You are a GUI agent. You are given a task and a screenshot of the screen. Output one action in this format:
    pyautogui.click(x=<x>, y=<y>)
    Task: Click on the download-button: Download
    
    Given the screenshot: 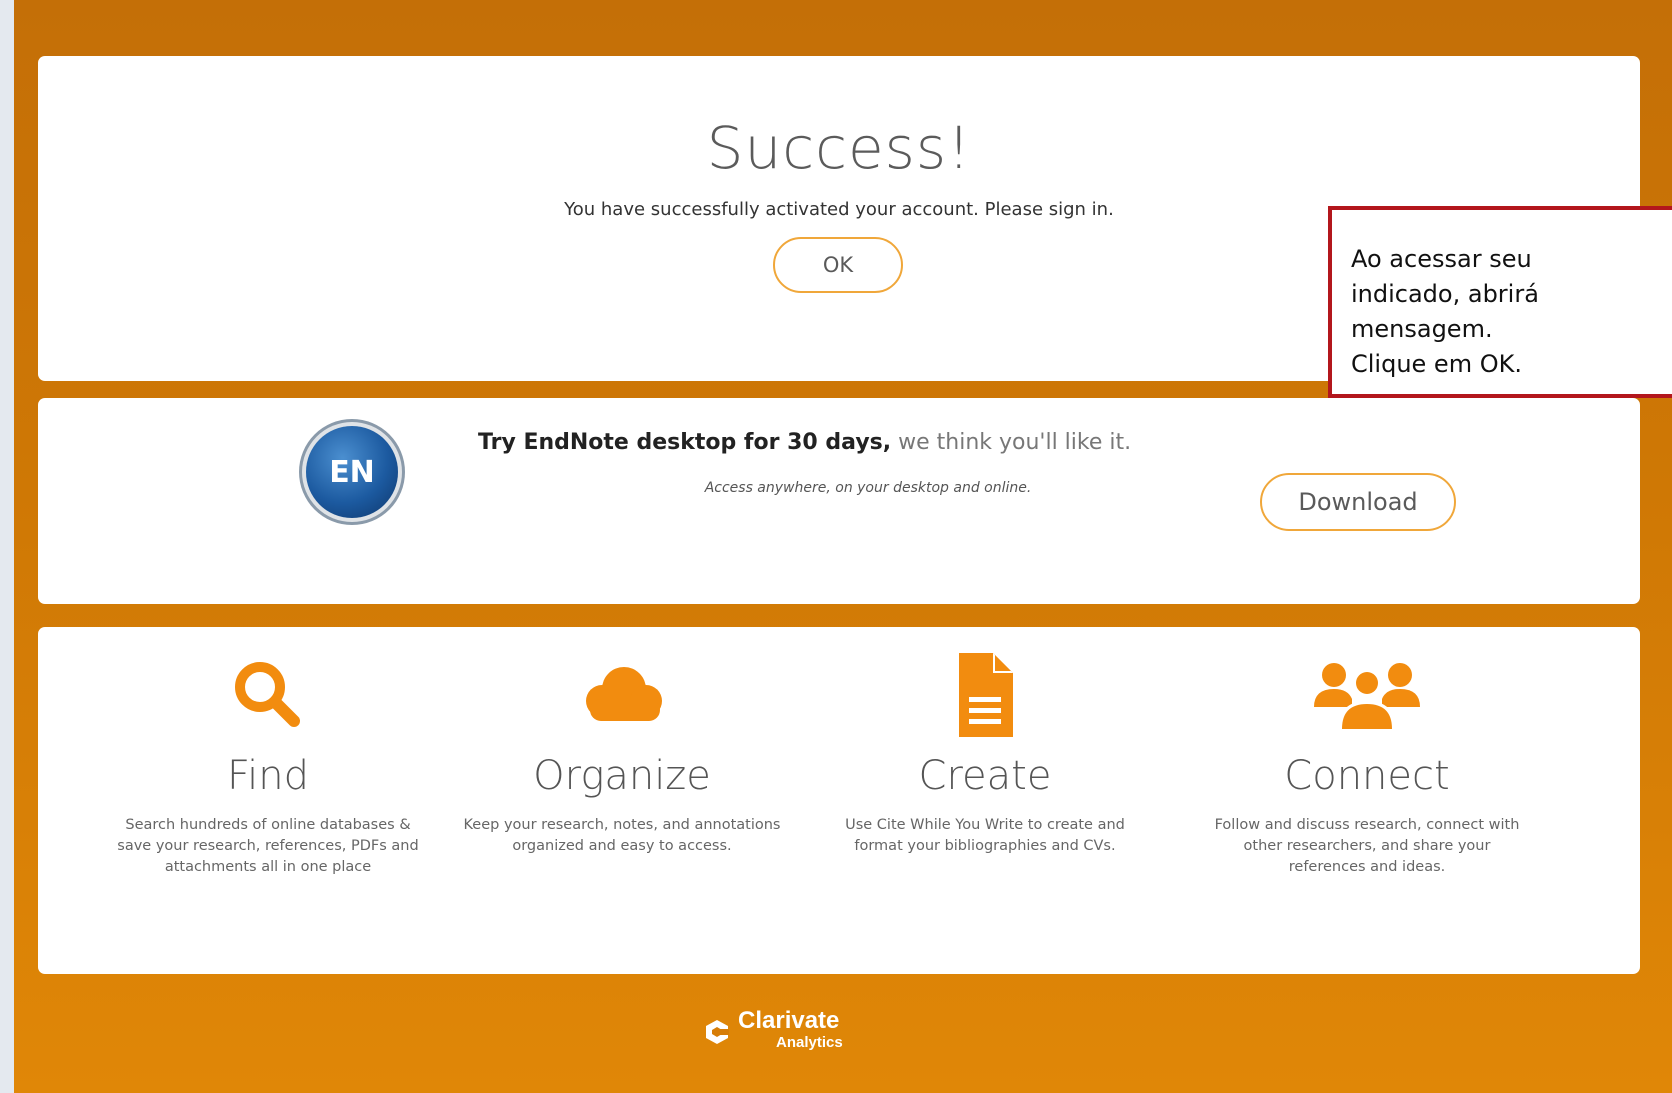 What is the action you would take?
    pyautogui.click(x=1358, y=502)
    